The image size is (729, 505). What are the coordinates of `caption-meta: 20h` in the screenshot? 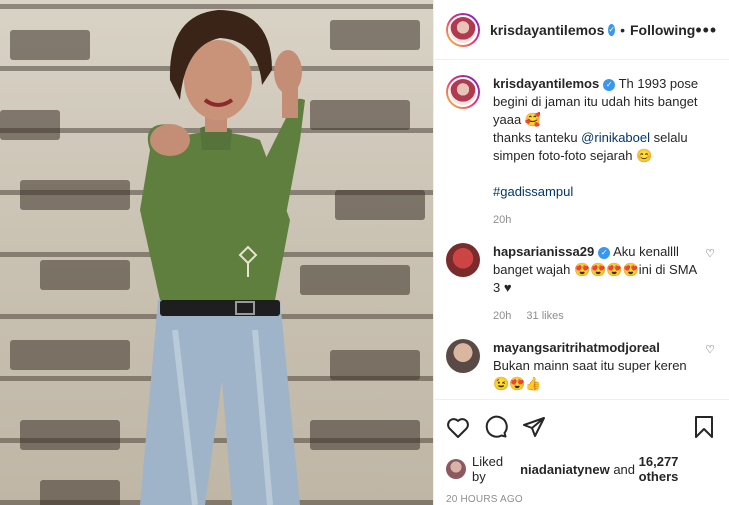 It's located at (604, 220).